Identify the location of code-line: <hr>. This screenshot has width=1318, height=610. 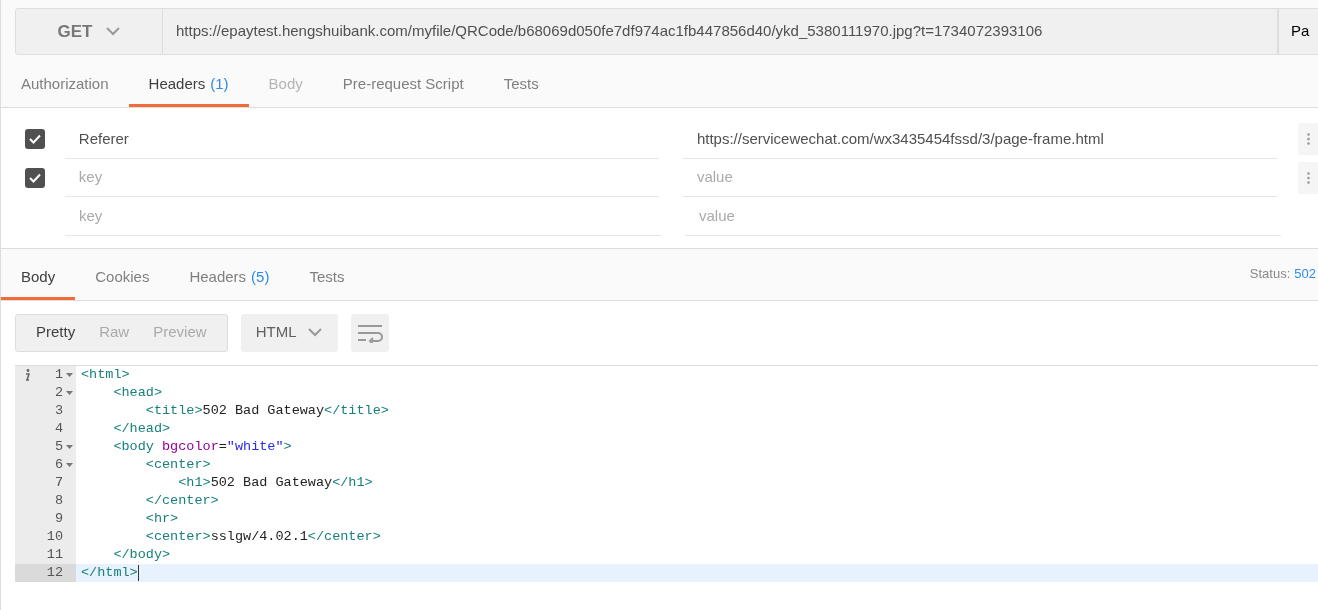
(161, 518).